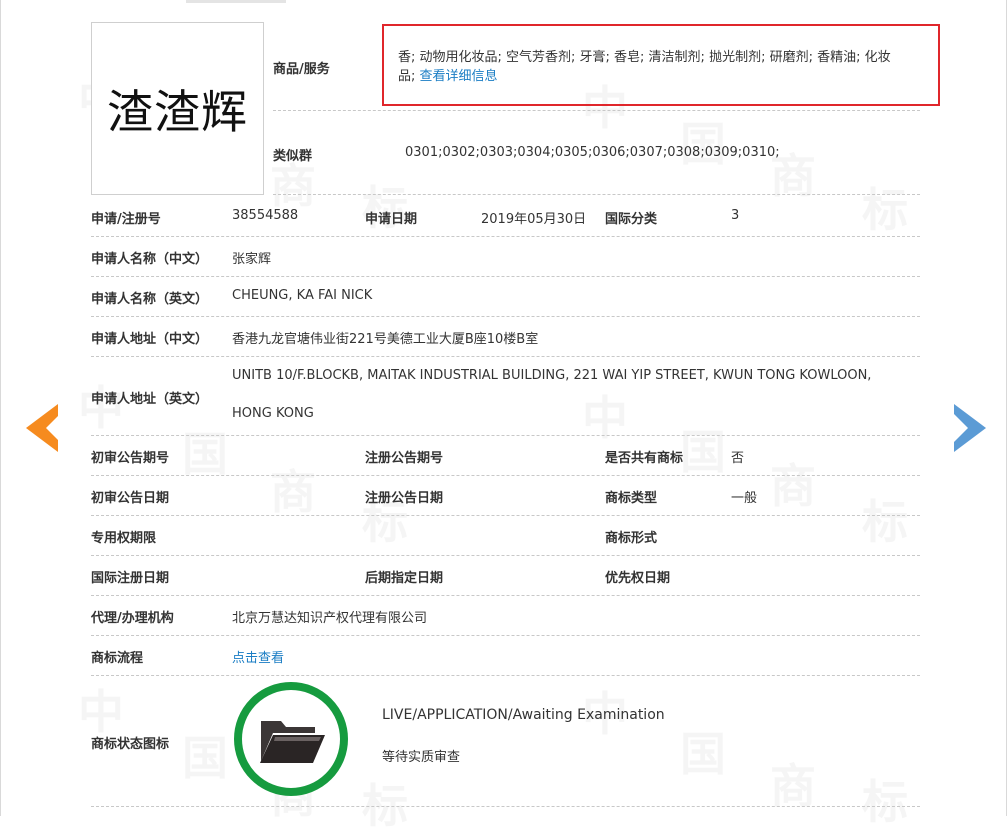 The height and width of the screenshot is (836, 1007). Describe the element at coordinates (150, 259) in the screenshot. I see `applicant-cn-label: 申请人名称（中文）` at that location.